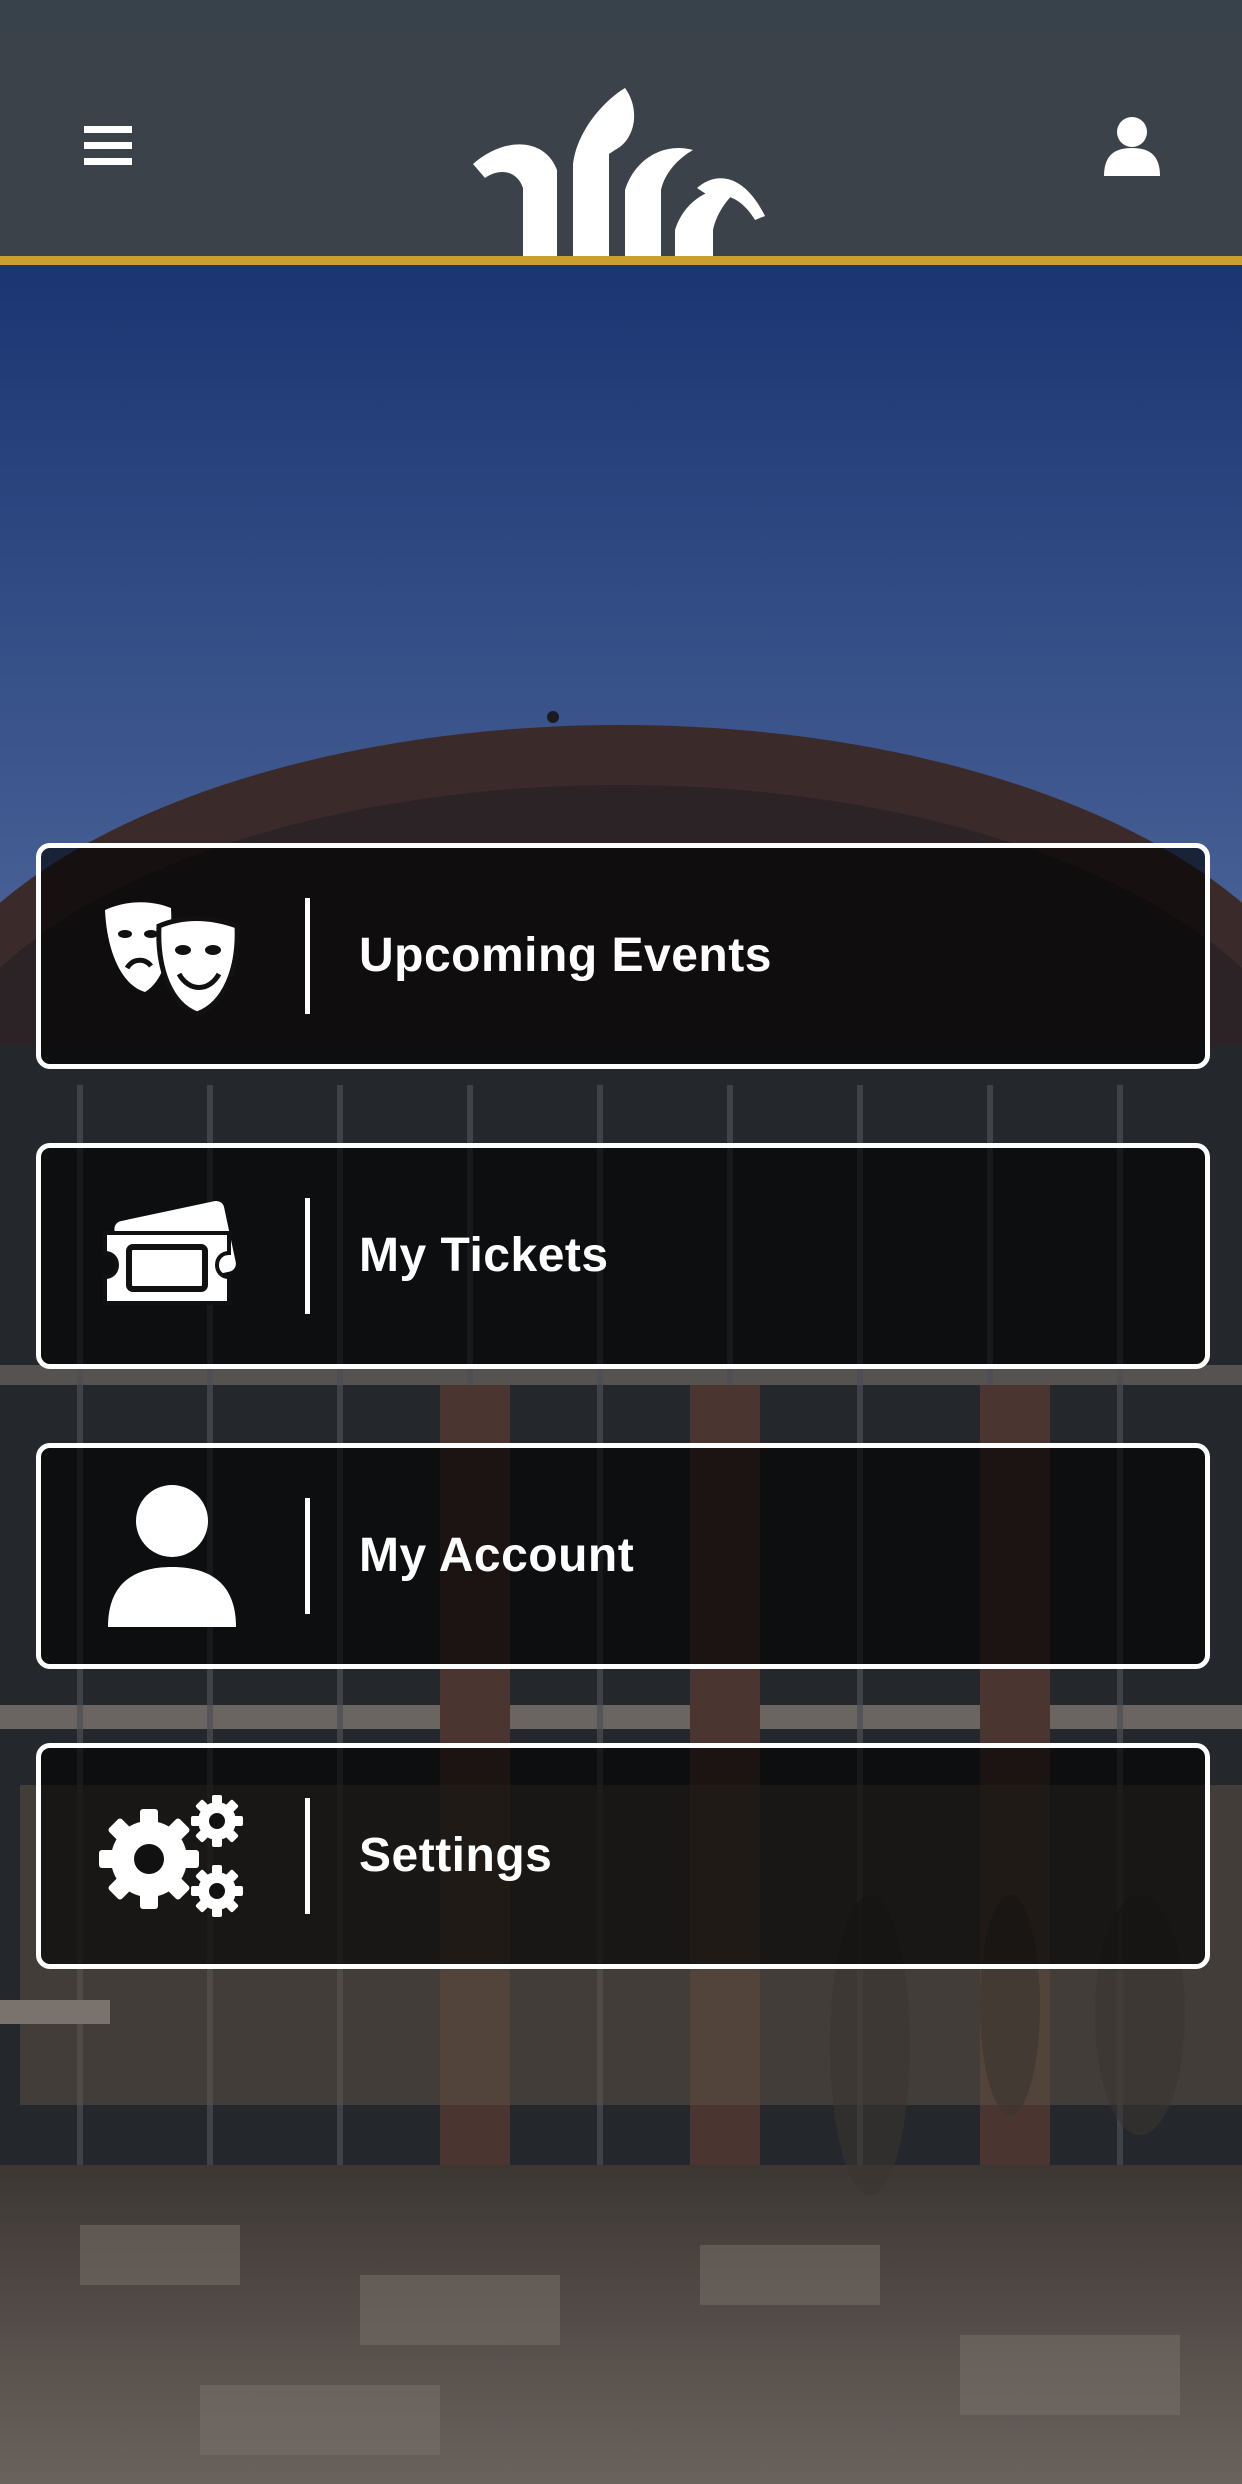 This screenshot has height=2484, width=1242. I want to click on hamburger-menu-icon, so click(109, 146).